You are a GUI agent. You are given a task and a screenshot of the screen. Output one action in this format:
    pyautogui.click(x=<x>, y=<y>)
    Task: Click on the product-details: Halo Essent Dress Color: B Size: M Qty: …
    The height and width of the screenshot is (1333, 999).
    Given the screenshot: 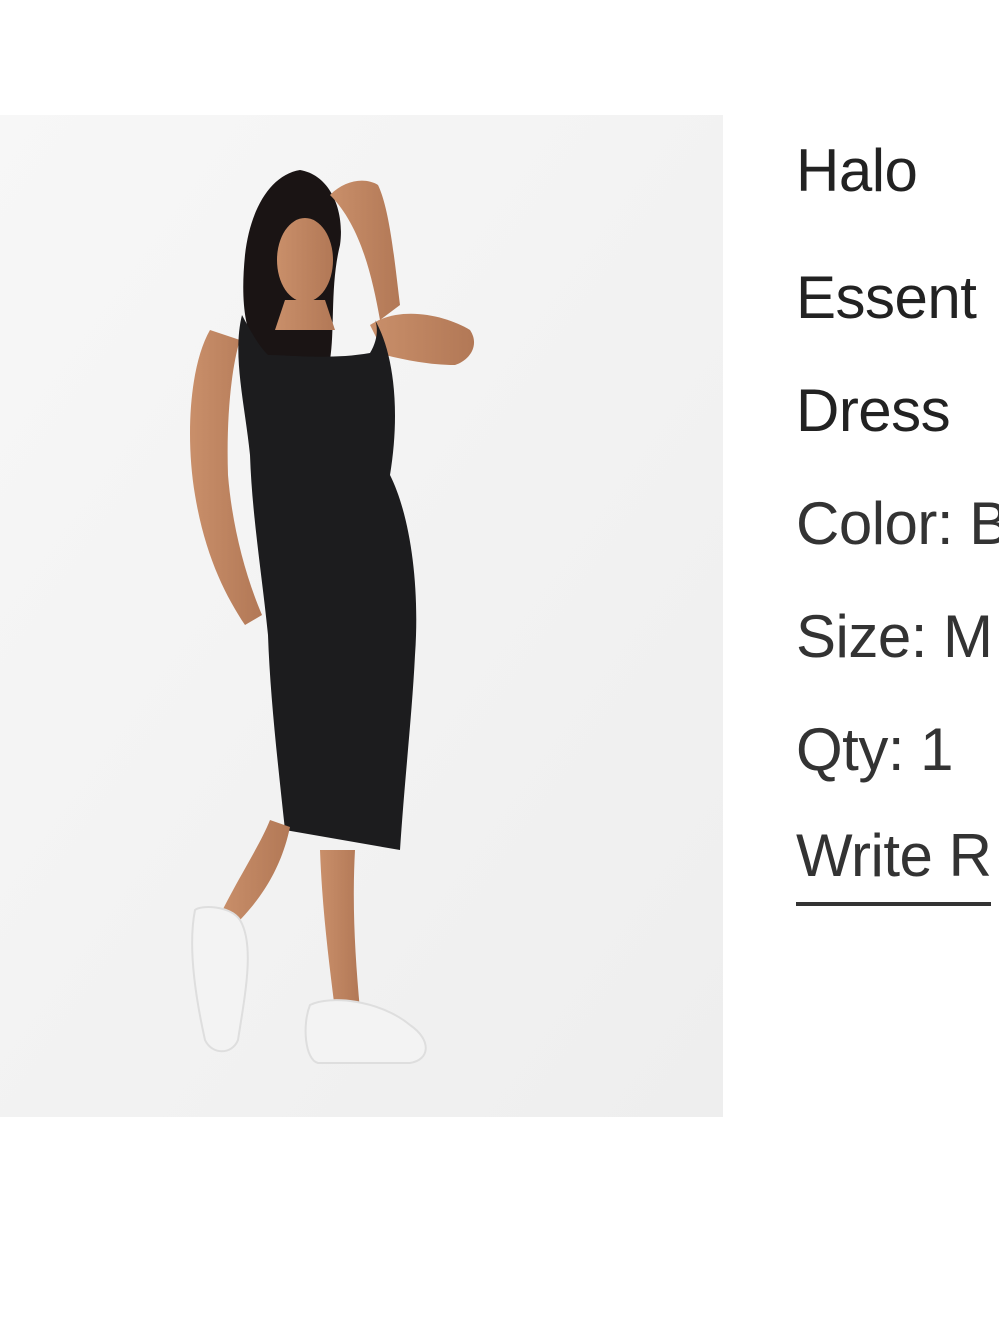 What is the action you would take?
    pyautogui.click(x=897, y=517)
    